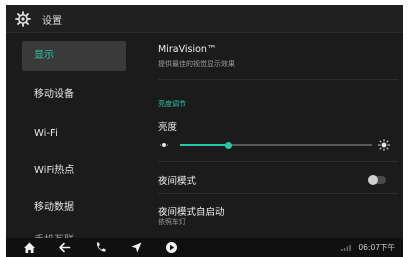 The height and width of the screenshot is (257, 409). Describe the element at coordinates (74, 232) in the screenshot. I see `sidebar-item-phone-link: 手机互联` at that location.